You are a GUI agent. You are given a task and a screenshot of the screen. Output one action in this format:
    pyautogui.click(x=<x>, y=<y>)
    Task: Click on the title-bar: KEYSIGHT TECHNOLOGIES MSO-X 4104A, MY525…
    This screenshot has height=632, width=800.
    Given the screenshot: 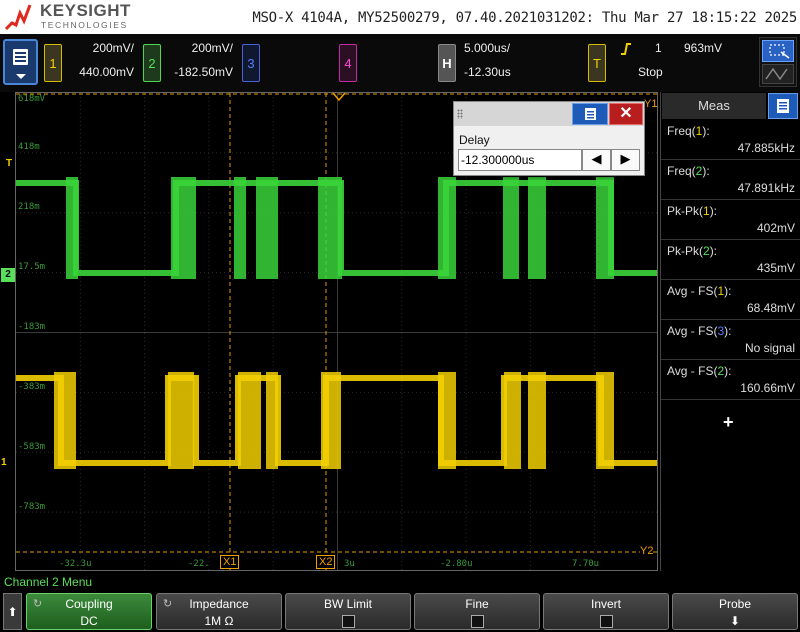 What is the action you would take?
    pyautogui.click(x=400, y=17)
    